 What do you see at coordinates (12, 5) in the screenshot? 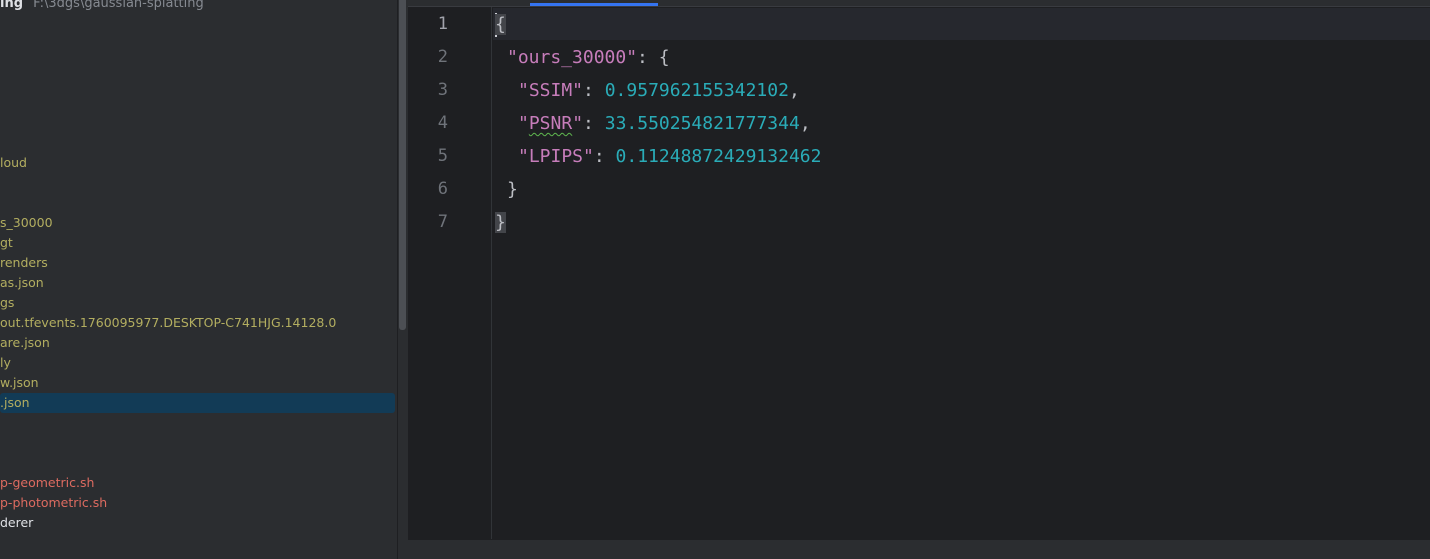
I see `project-name: ing` at bounding box center [12, 5].